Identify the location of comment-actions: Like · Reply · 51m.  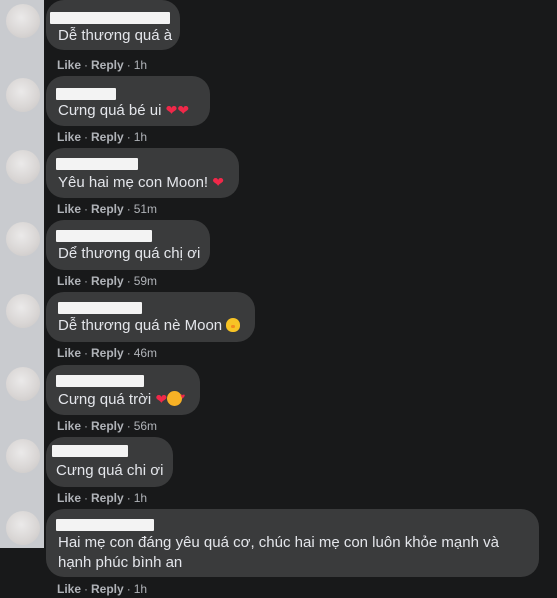
(107, 209).